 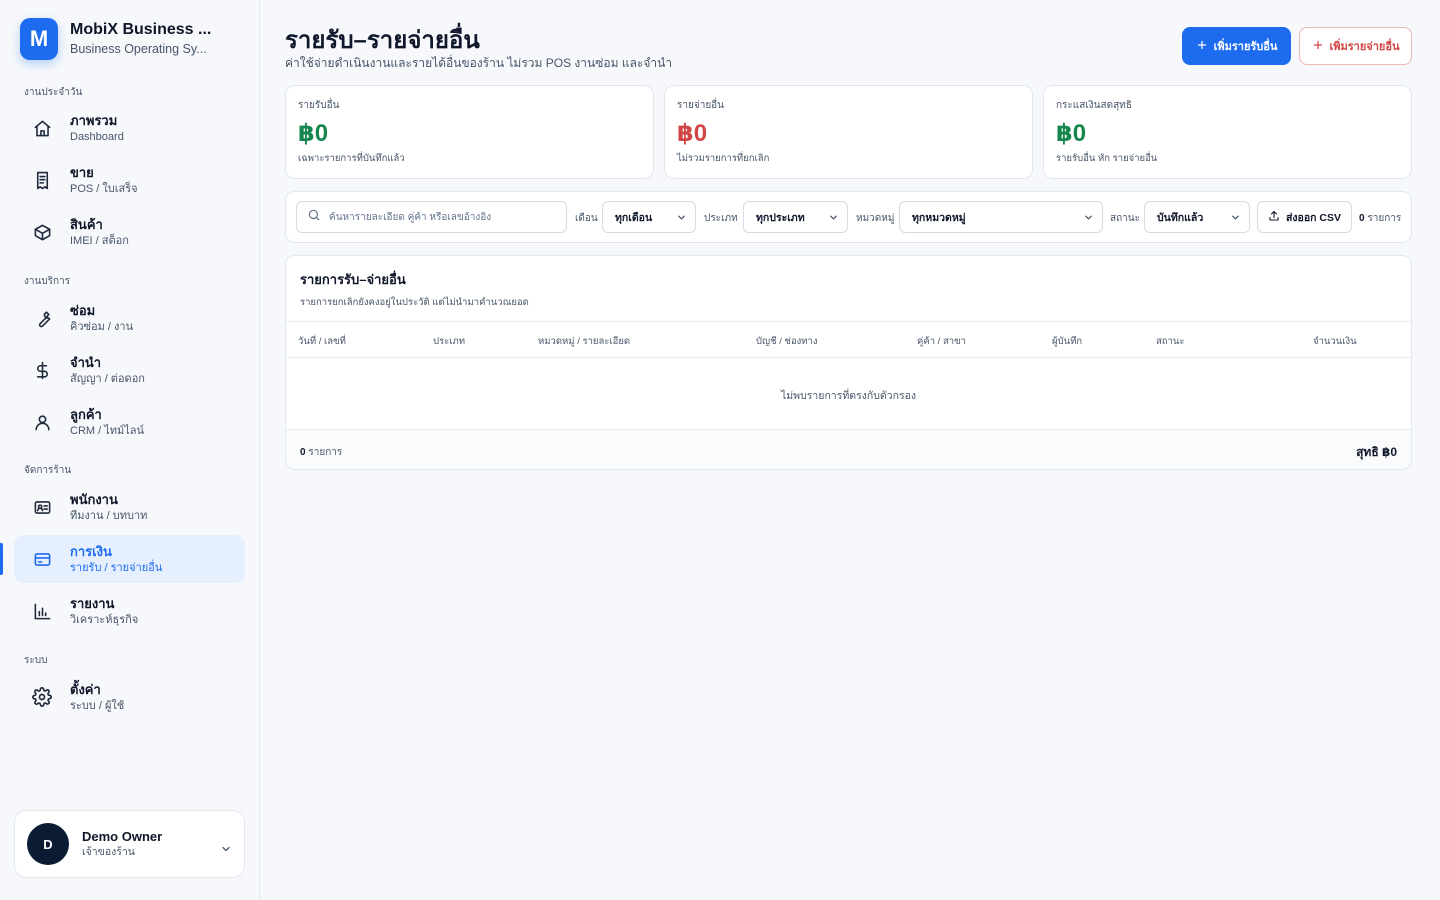 What do you see at coordinates (108, 852) in the screenshot?
I see `user-role: เจ้าของร้าน` at bounding box center [108, 852].